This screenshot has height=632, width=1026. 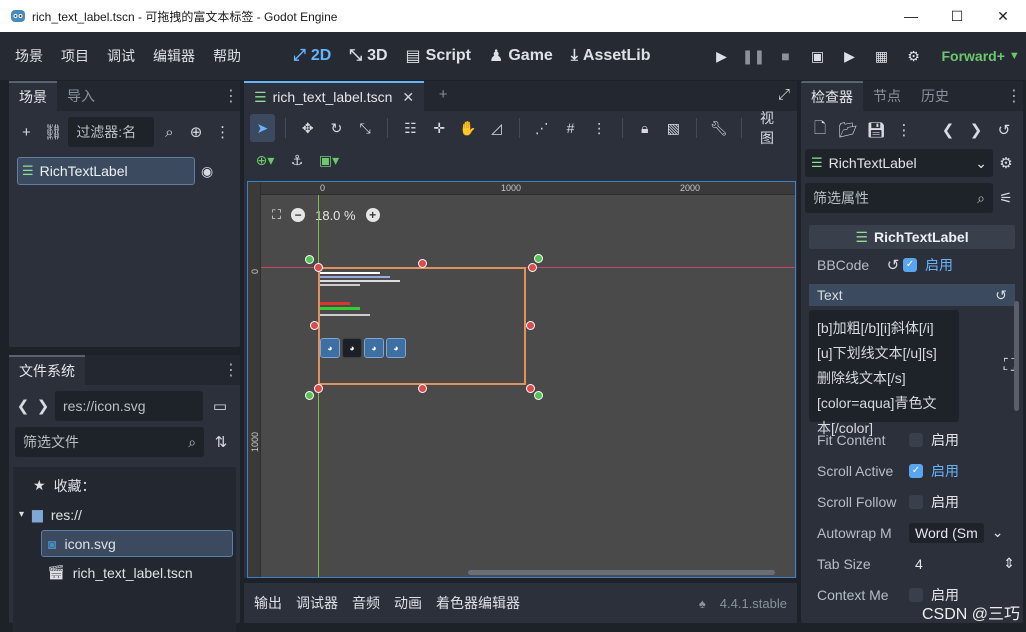 What do you see at coordinates (47, 370) in the screenshot?
I see `tab-filesystem: 文件系统` at bounding box center [47, 370].